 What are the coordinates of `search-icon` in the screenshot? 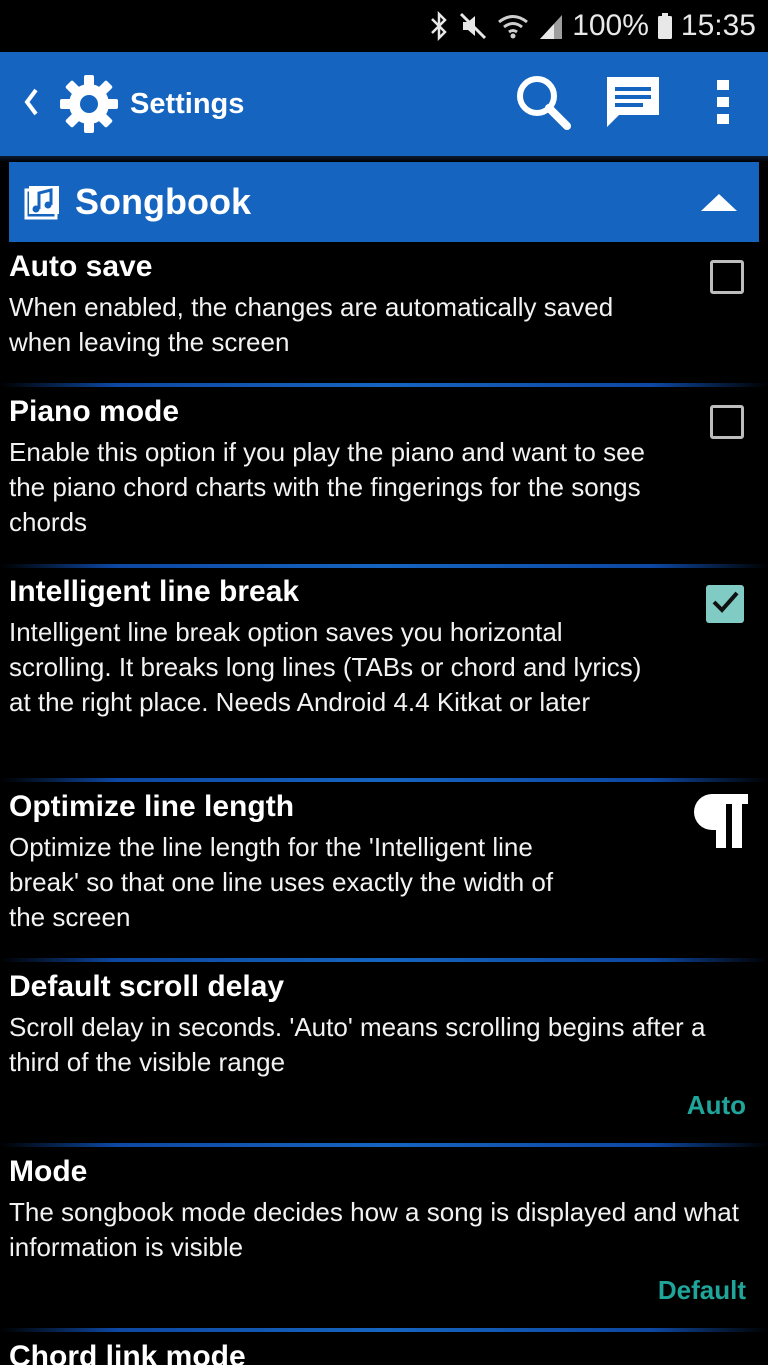 It's located at (543, 104).